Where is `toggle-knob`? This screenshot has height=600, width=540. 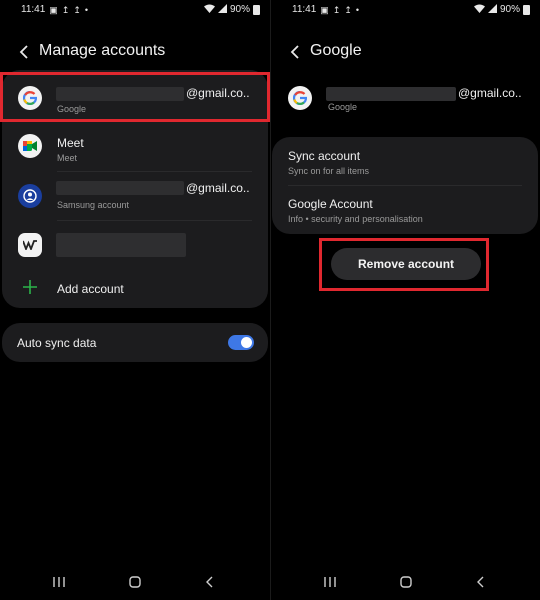 toggle-knob is located at coordinates (246, 342).